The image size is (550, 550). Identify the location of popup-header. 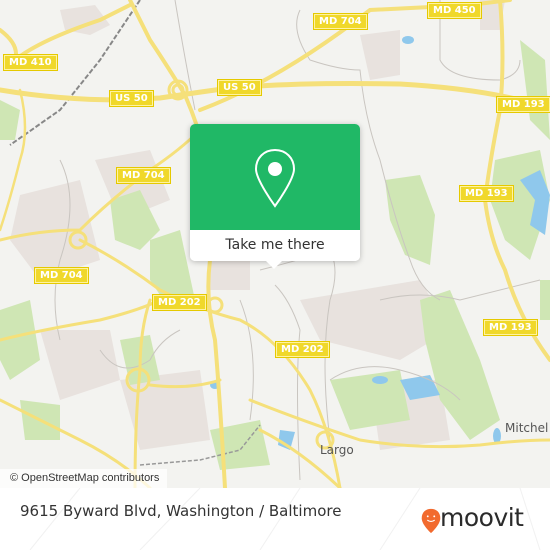
(275, 177).